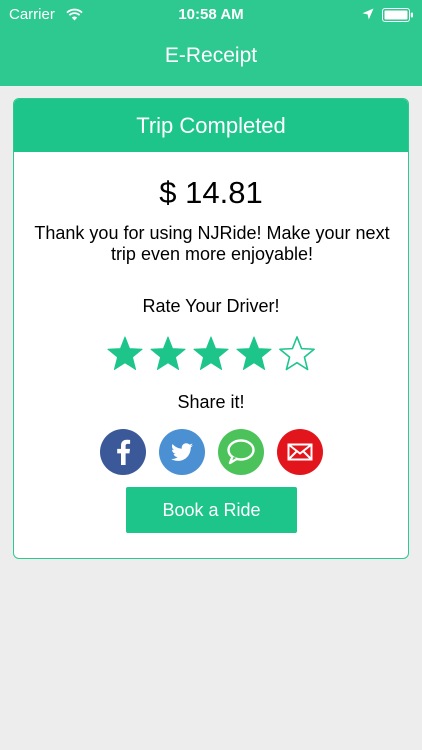  What do you see at coordinates (211, 192) in the screenshot?
I see `fare-amount: $ 14.81` at bounding box center [211, 192].